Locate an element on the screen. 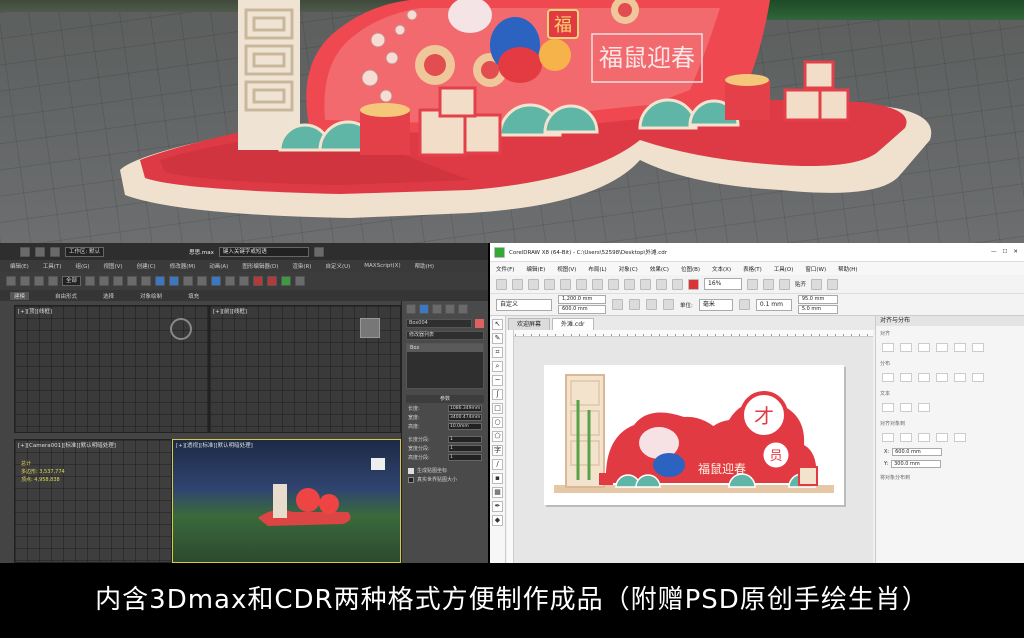  drawing-canvas: 才 员 福鼠迎春 is located at coordinates (690, 446).